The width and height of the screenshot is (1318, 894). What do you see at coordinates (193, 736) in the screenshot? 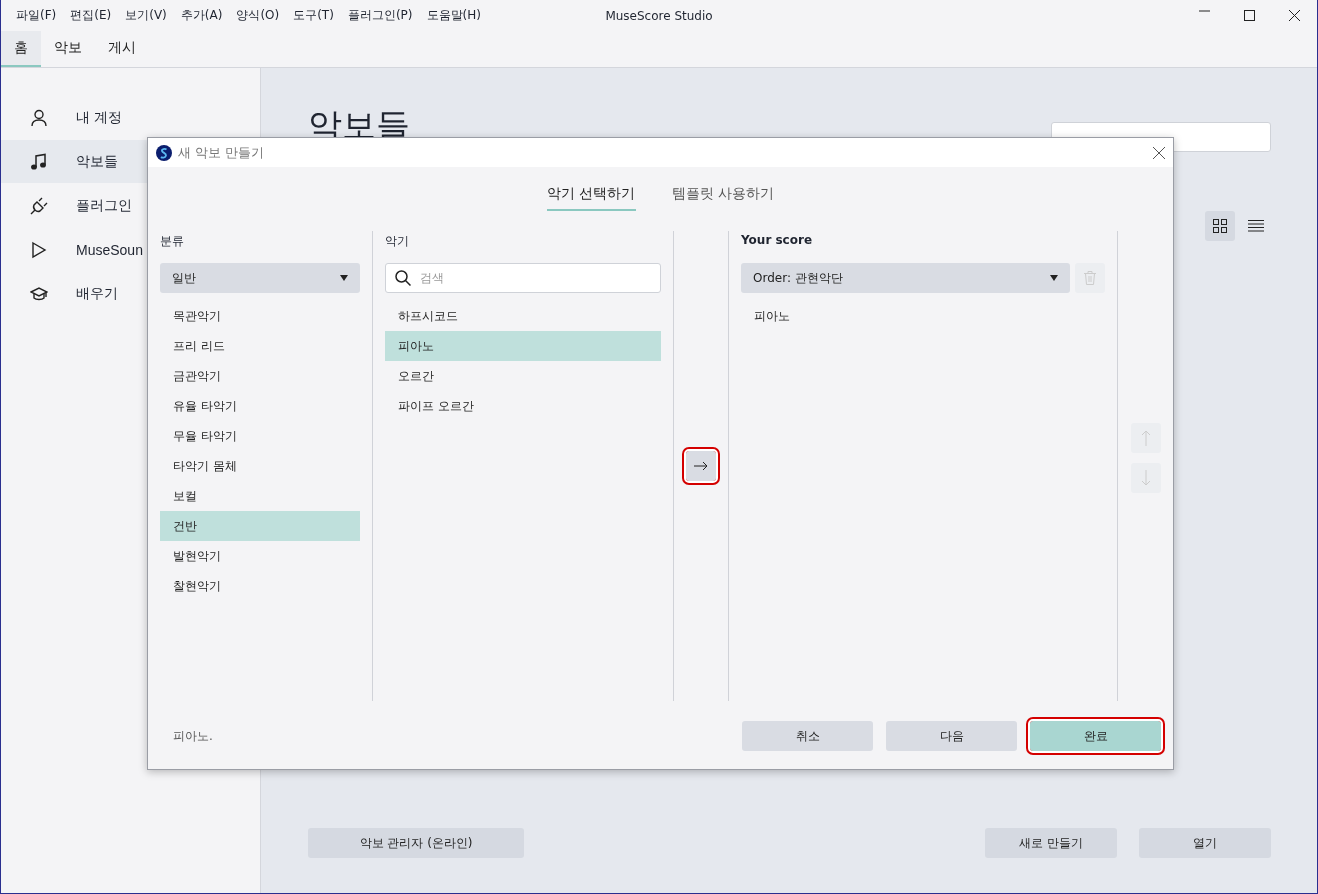
I see `status-text: 피아노.` at bounding box center [193, 736].